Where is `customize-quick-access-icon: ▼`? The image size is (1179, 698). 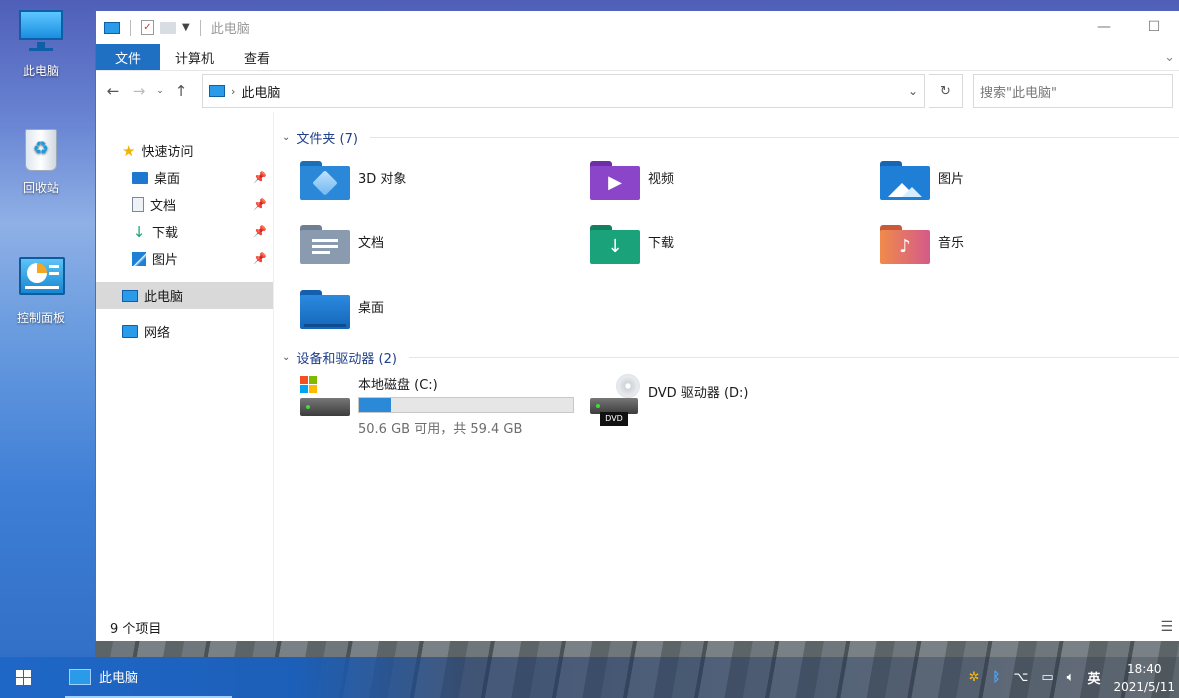 customize-quick-access-icon: ▼ is located at coordinates (186, 27).